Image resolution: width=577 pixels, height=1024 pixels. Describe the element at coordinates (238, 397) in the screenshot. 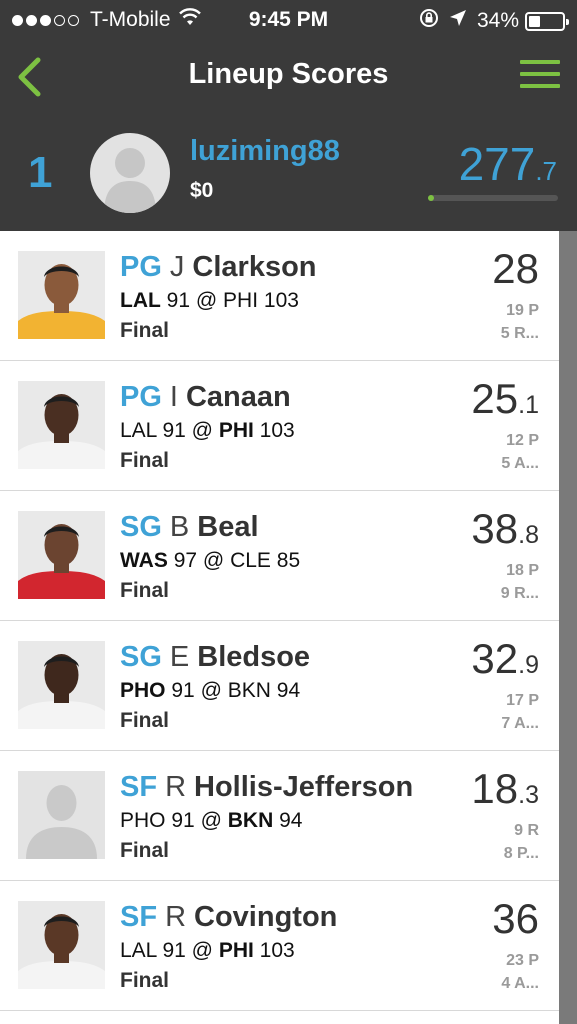

I see `player-last-name: Canaan` at that location.